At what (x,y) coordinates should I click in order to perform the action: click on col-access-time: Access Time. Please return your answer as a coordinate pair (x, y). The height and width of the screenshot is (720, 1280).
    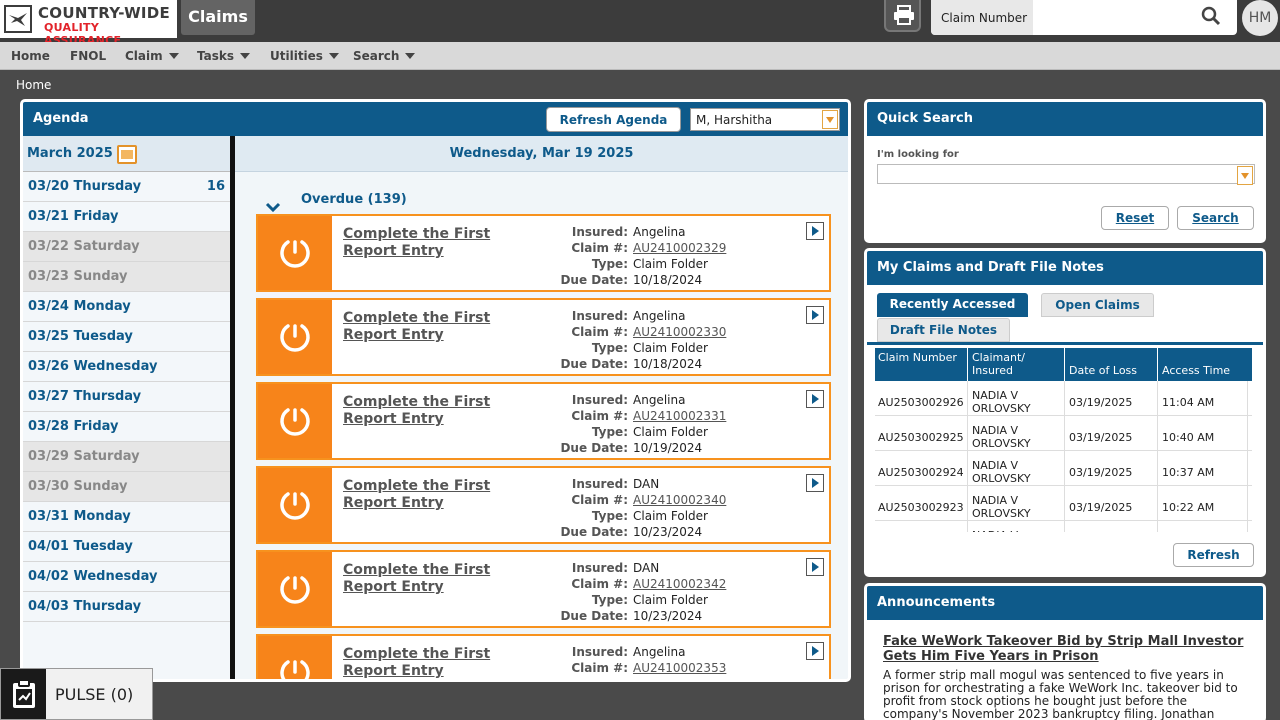
    Looking at the image, I should click on (1207, 370).